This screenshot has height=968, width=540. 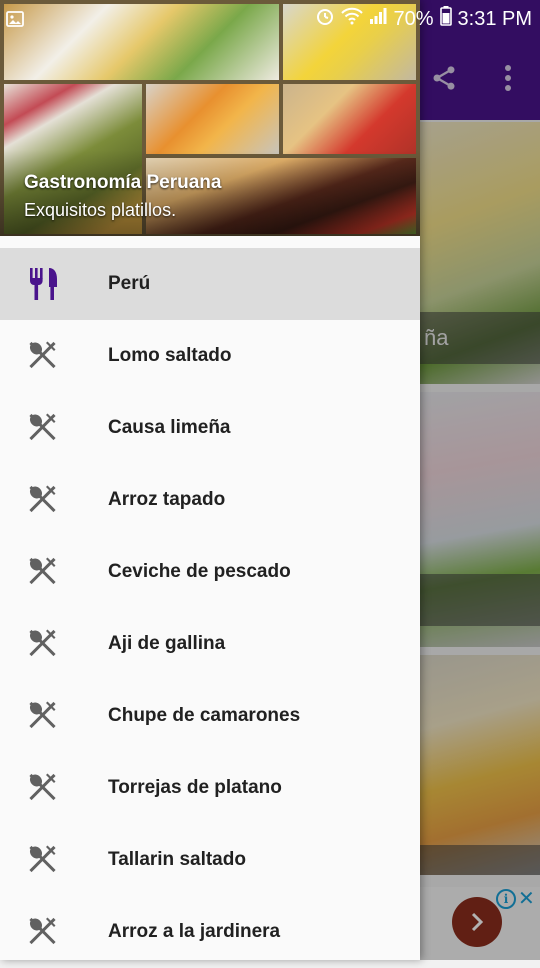 I want to click on menu-item-label: Chupe de camarones, so click(x=204, y=715).